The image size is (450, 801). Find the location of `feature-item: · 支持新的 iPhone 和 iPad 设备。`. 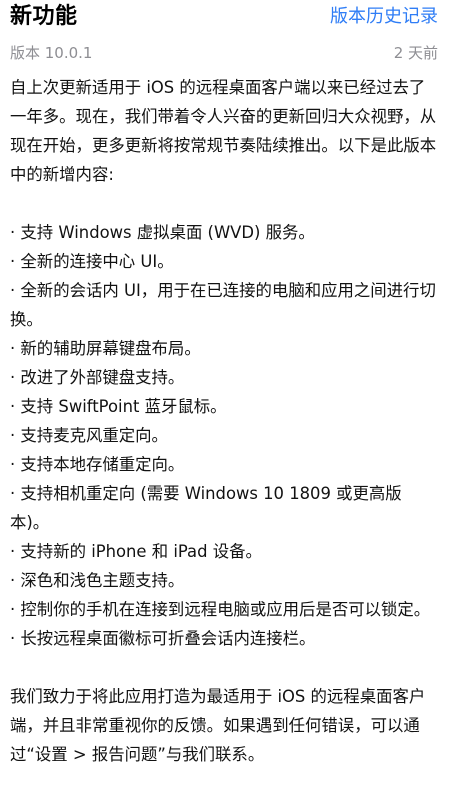

feature-item: · 支持新的 iPhone 和 iPad 设备。 is located at coordinates (136, 551).